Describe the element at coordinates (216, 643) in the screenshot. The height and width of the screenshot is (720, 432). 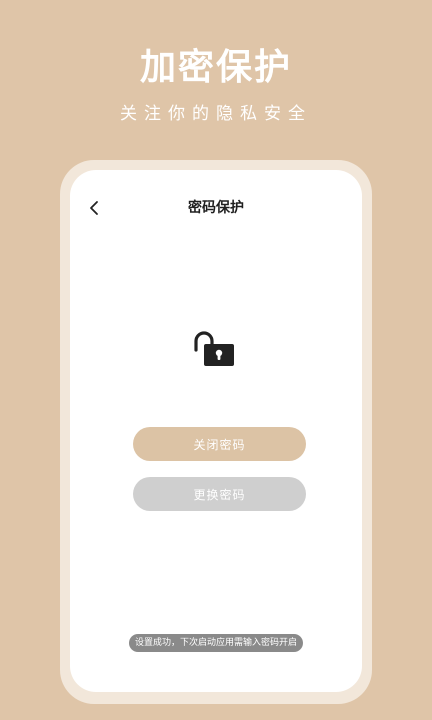
I see `success-toast: 设置成功，下次启动应用需输入密码开启` at that location.